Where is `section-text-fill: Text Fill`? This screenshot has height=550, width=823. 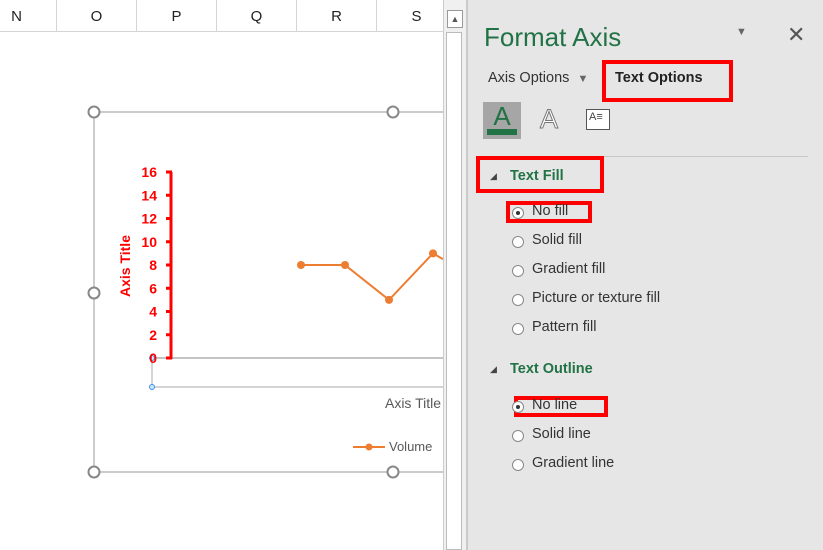 section-text-fill: Text Fill is located at coordinates (537, 176).